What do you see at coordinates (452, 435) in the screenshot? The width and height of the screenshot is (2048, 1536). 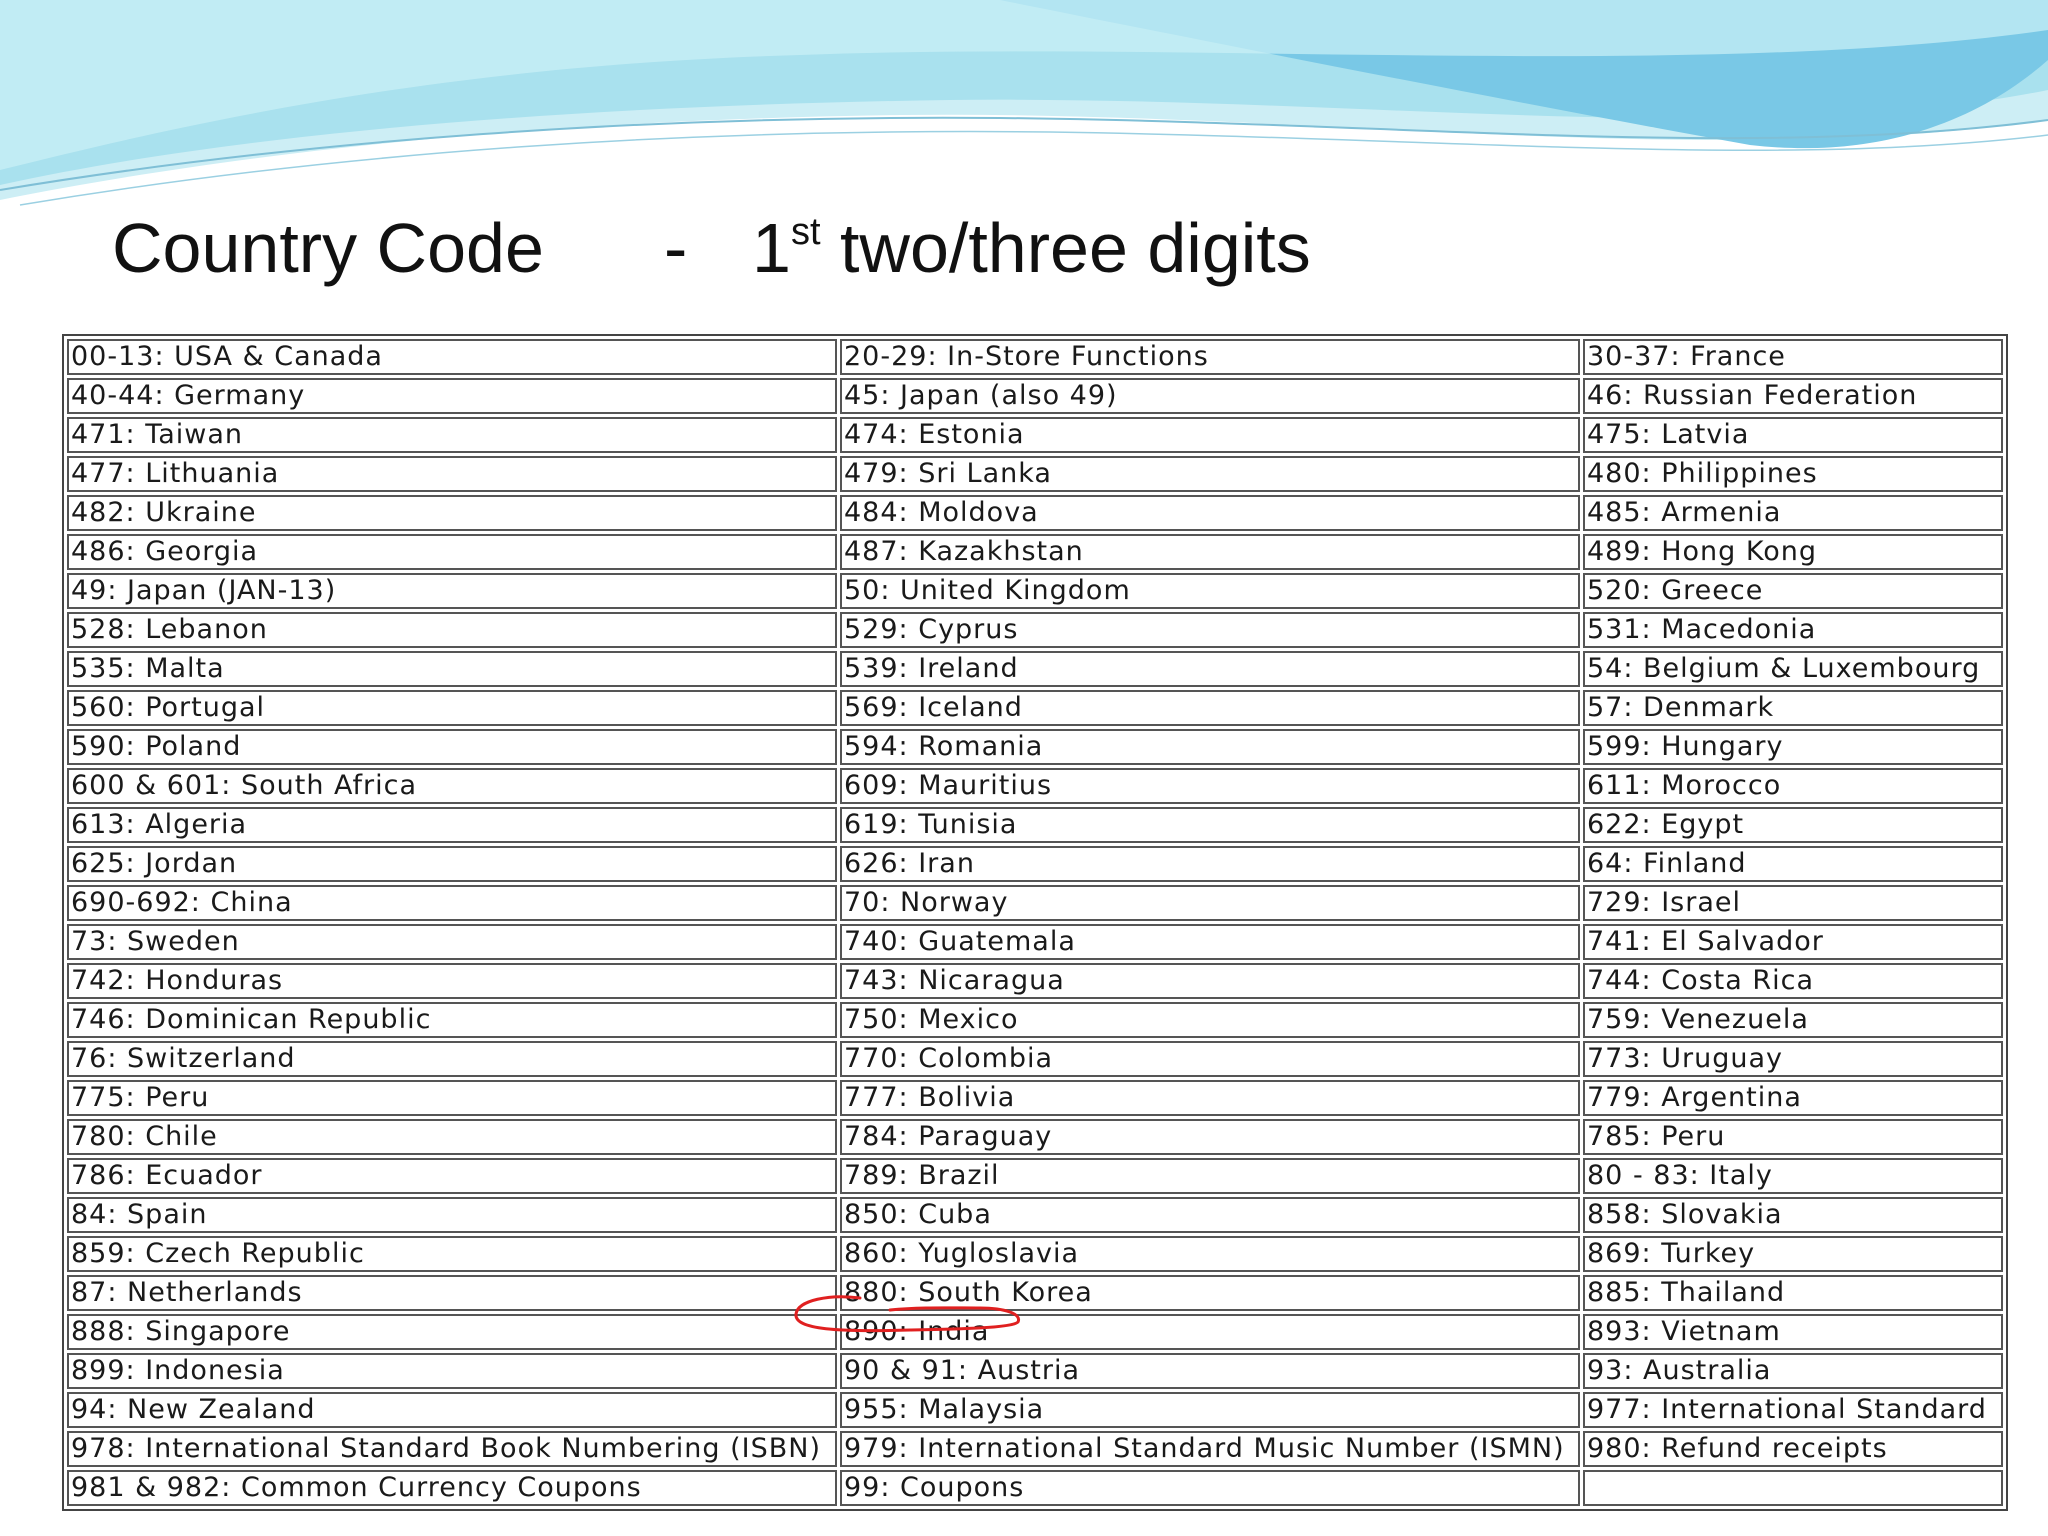 I see `table-cell: 471: Taiwan` at bounding box center [452, 435].